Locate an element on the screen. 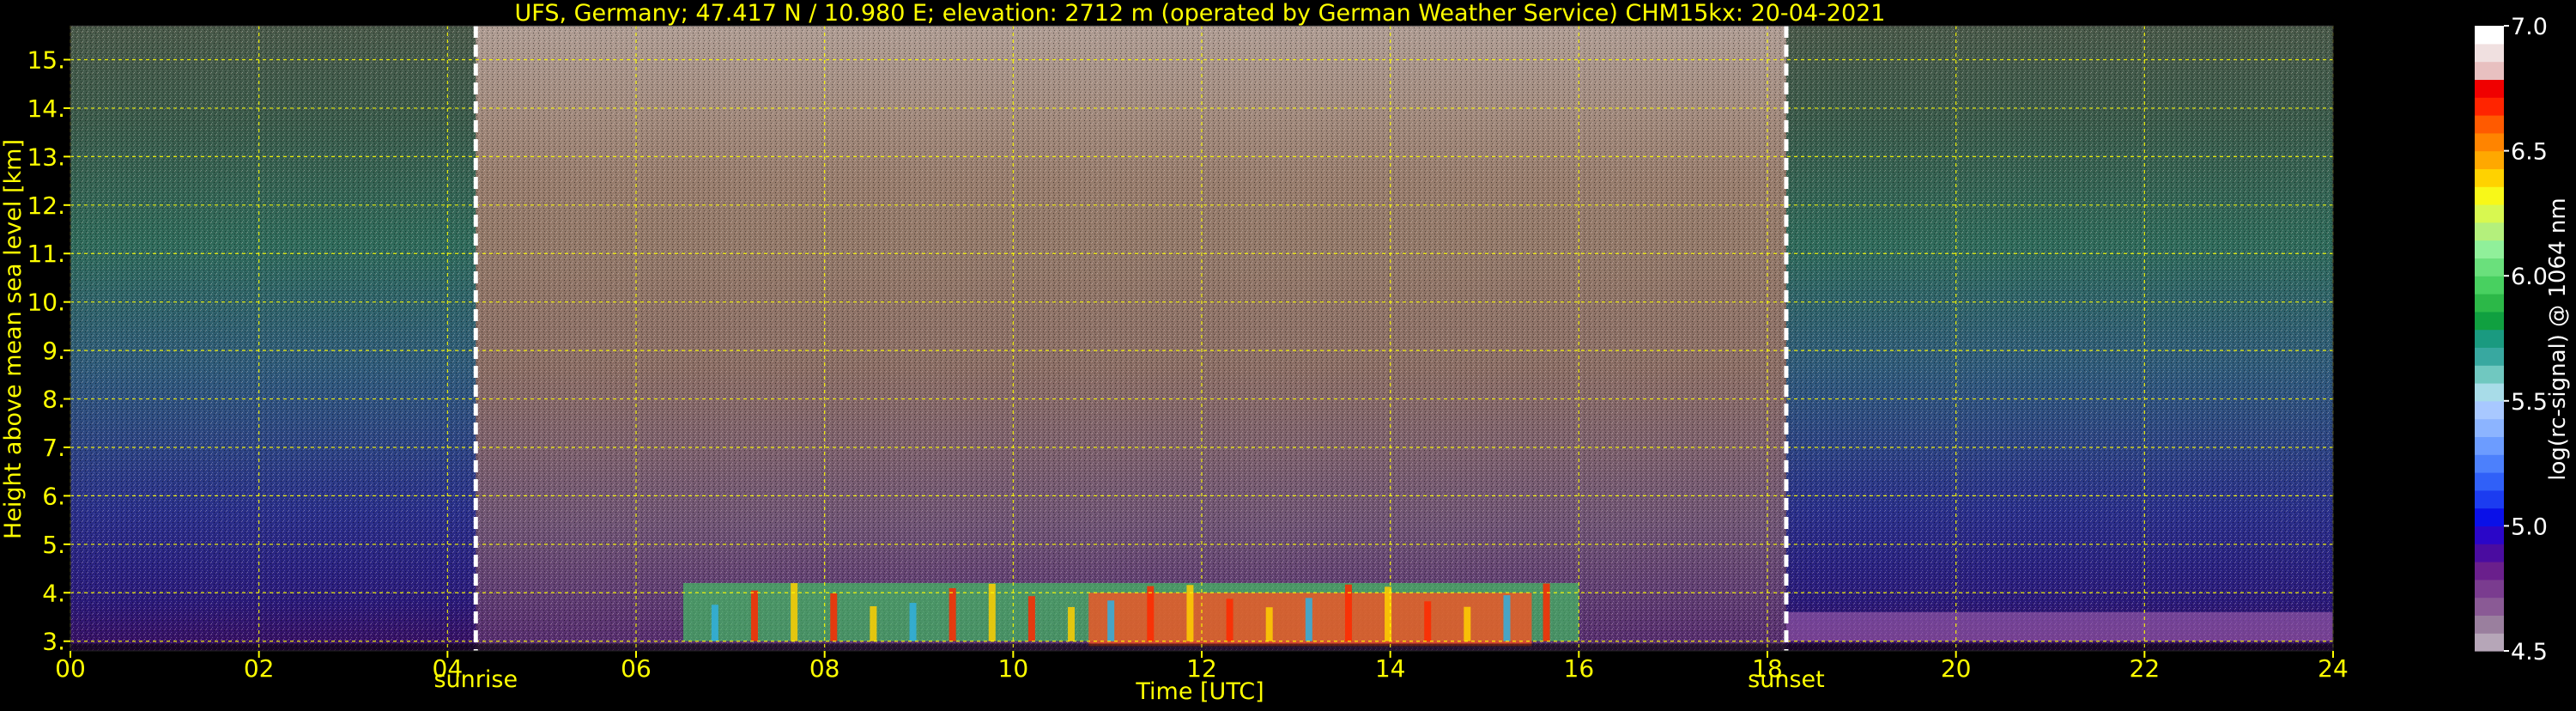  y-tick-label: 5. is located at coordinates (53, 545).